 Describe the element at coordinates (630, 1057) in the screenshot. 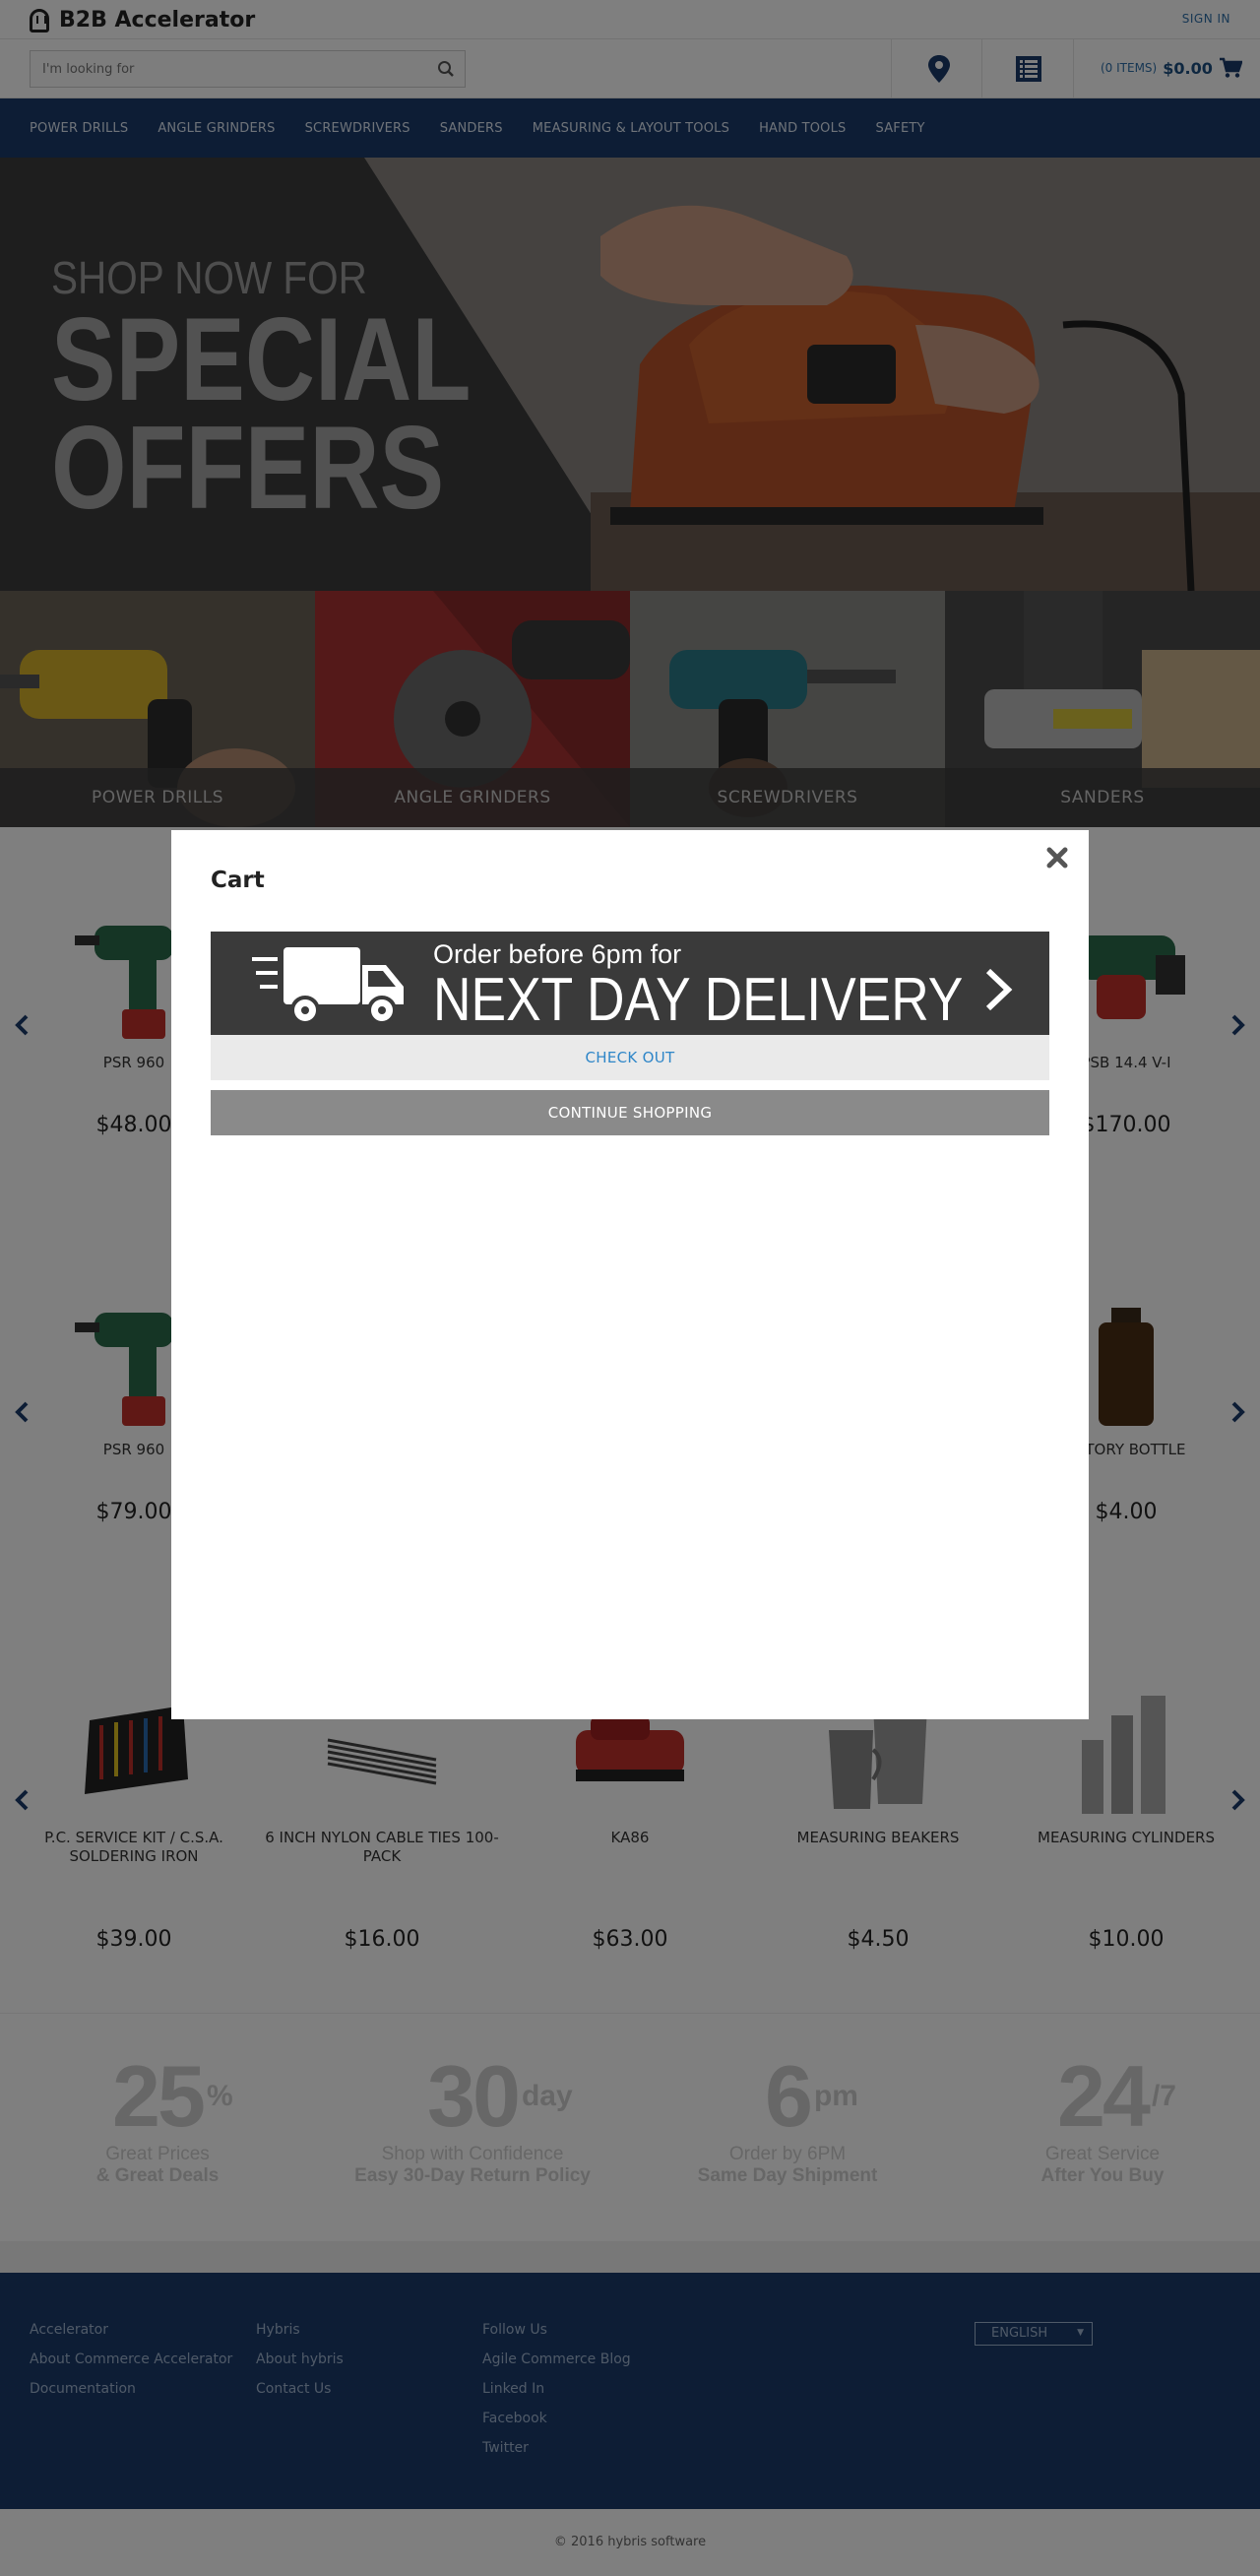

I see `checkout-button: CHECK OUT` at that location.